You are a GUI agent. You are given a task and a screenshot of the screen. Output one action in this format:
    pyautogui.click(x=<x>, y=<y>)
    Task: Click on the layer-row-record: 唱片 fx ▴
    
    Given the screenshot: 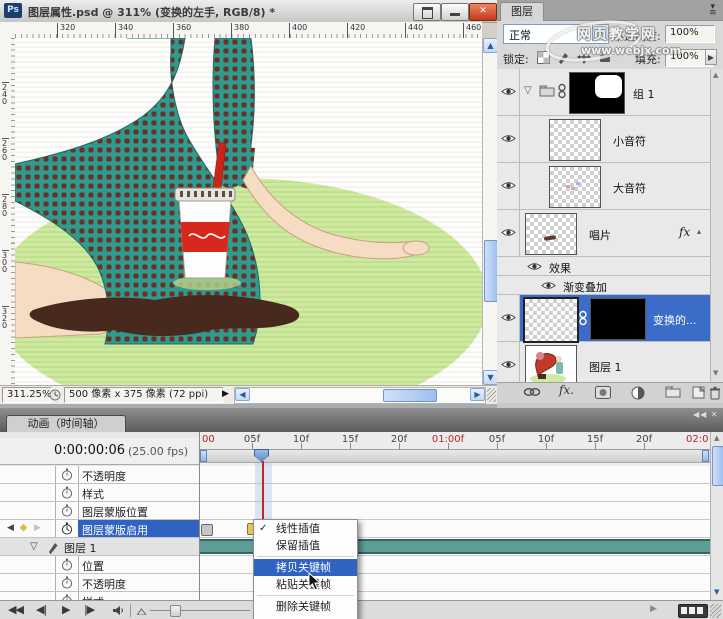 What is the action you would take?
    pyautogui.click(x=604, y=233)
    